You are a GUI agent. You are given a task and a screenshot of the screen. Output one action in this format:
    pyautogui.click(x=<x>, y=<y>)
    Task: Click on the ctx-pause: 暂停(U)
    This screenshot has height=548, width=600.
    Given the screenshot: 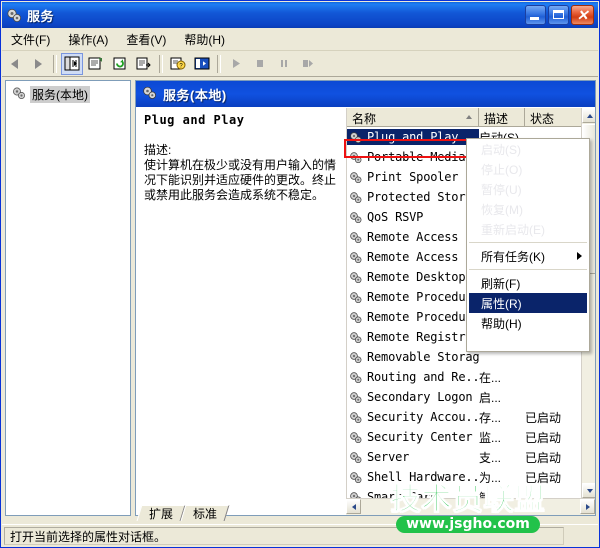 What is the action you would take?
    pyautogui.click(x=528, y=189)
    